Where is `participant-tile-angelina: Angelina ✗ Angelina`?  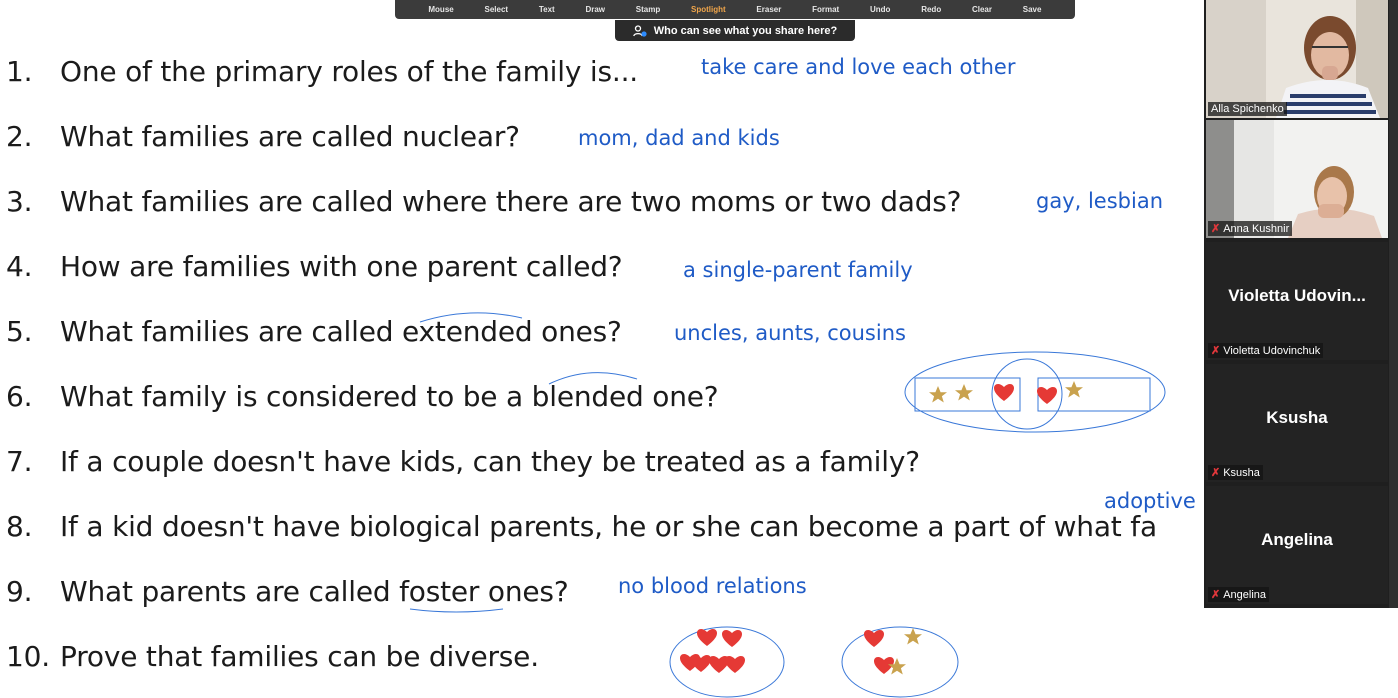
participant-tile-angelina: Angelina ✗ Angelina is located at coordinates (1297, 545).